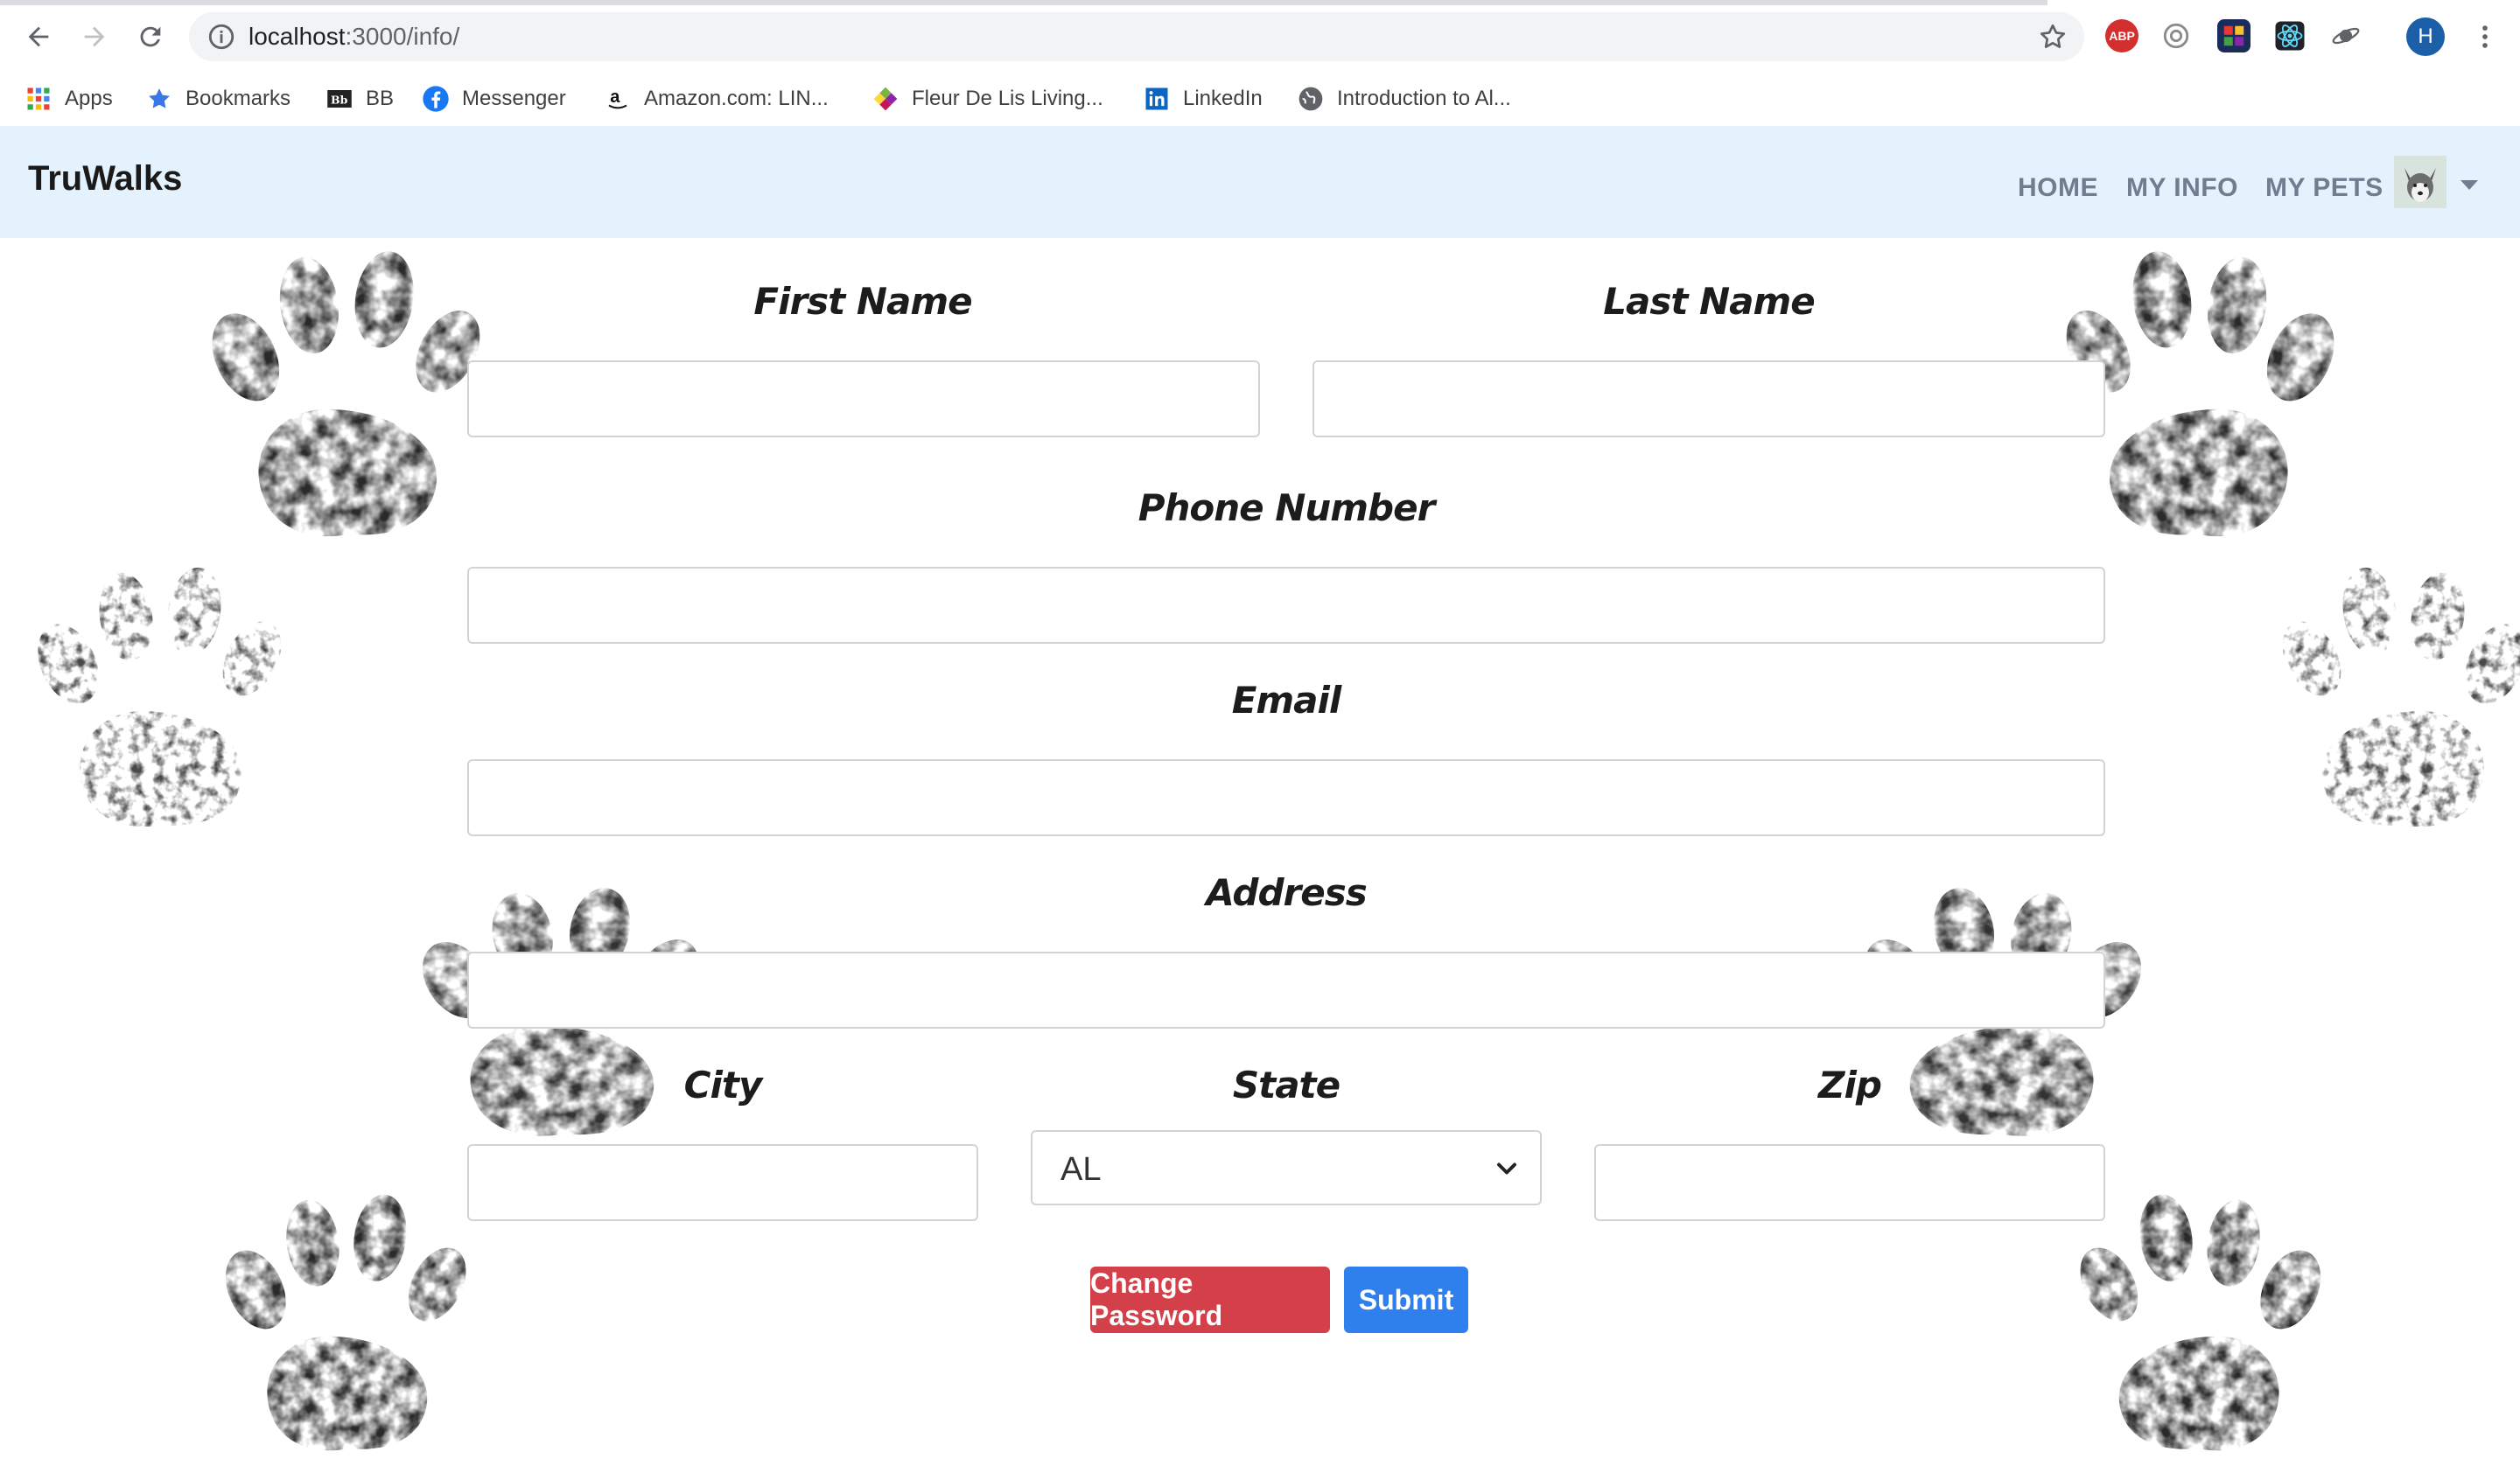 This screenshot has width=2520, height=1466. What do you see at coordinates (1136, 37) in the screenshot?
I see `address-bar: localhost:3000/info/` at bounding box center [1136, 37].